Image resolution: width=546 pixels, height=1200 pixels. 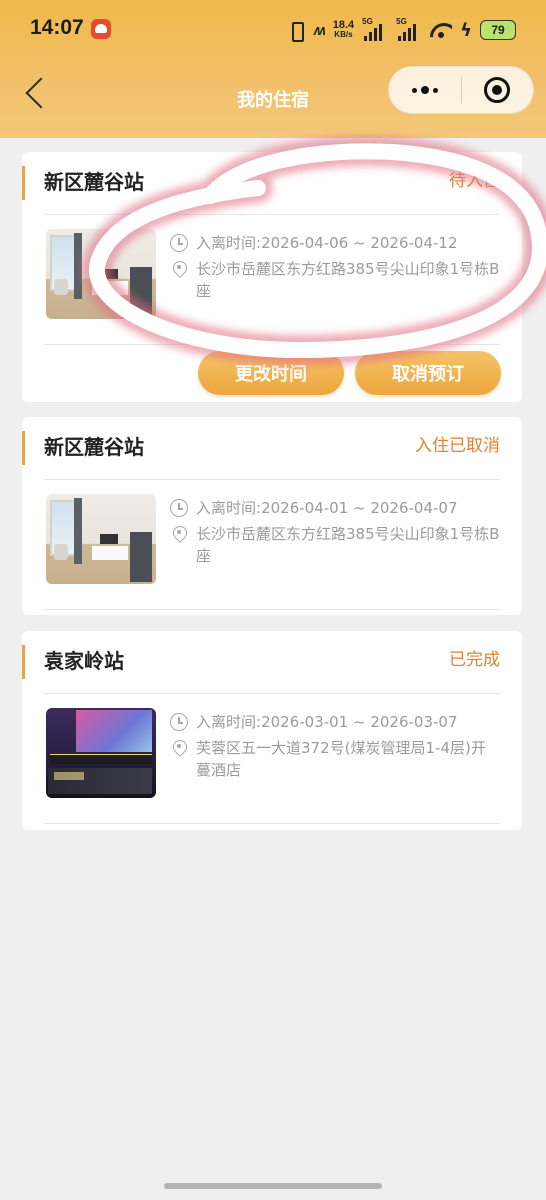 I want to click on address-row: 芙蓉区五一大道372号(煤炭管理局1-4层)开蔓酒店, so click(x=335, y=759).